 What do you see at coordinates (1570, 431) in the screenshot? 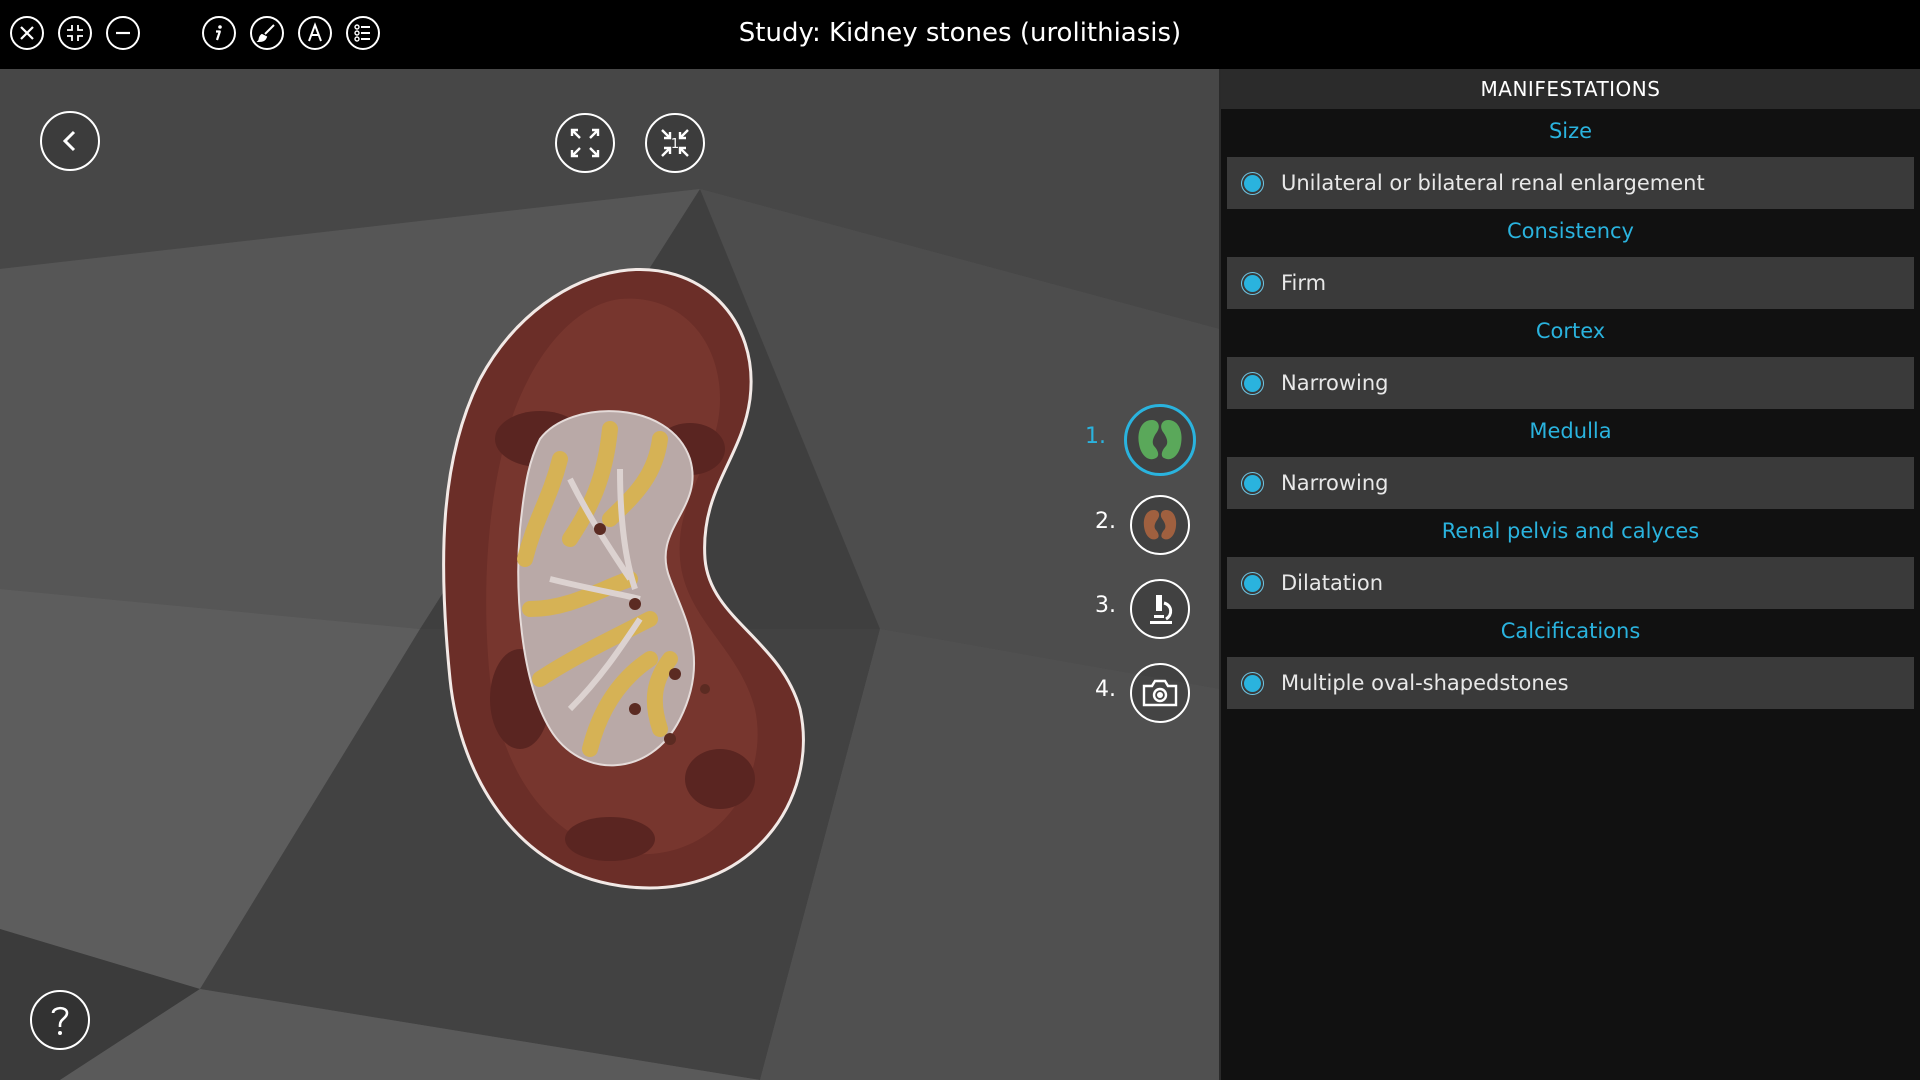
I see `section-heading: Medulla` at bounding box center [1570, 431].